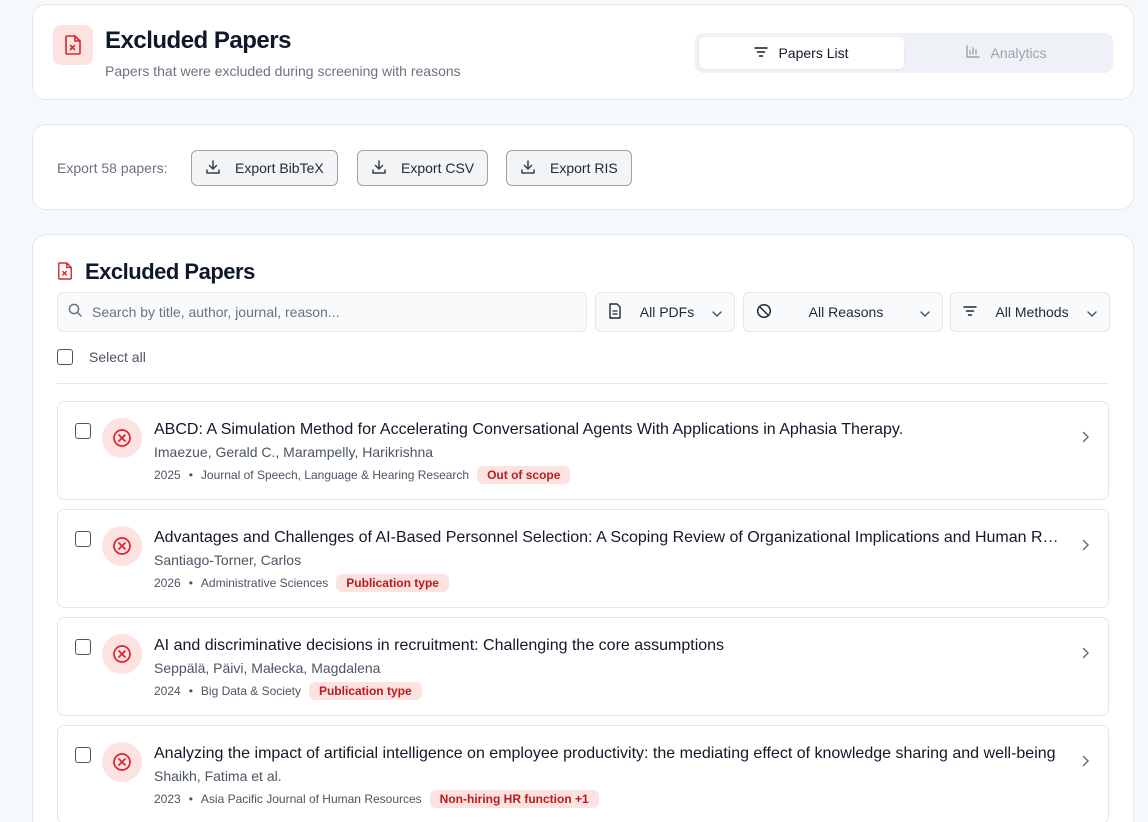  I want to click on select-all-row: Select all, so click(101, 357).